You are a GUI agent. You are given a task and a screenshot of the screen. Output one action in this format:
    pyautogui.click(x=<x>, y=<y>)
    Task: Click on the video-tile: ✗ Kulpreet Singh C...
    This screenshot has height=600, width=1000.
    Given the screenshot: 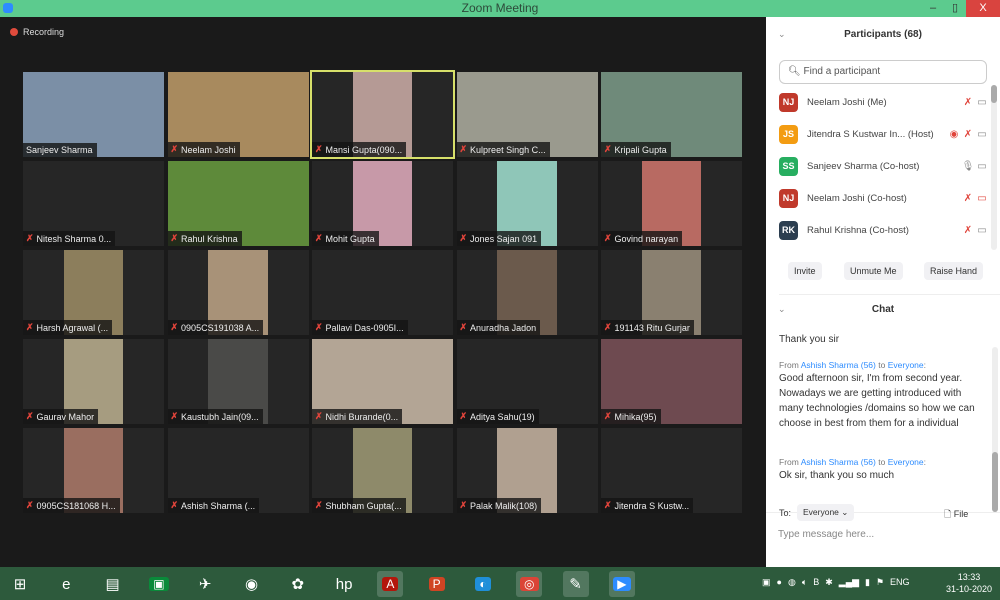 What is the action you would take?
    pyautogui.click(x=527, y=114)
    